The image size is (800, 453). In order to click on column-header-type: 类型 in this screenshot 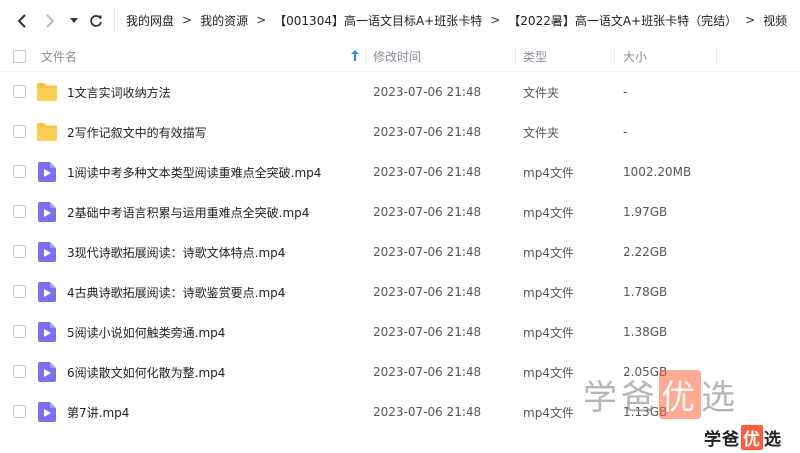, I will do `click(535, 56)`.